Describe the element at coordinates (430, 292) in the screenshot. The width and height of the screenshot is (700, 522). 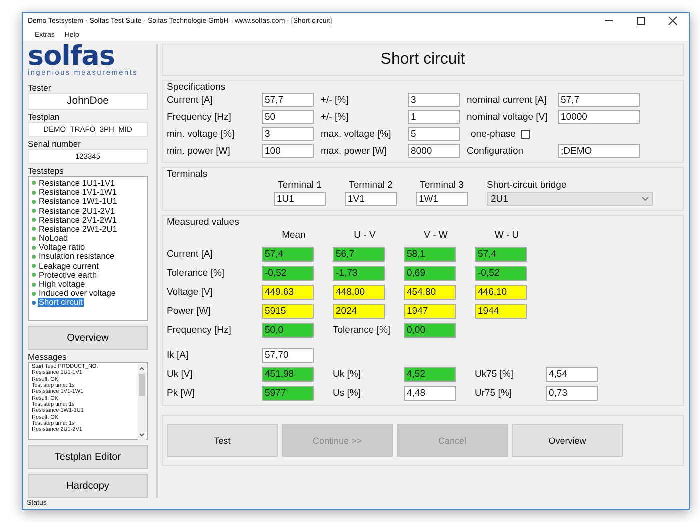
I see `value-cell: 454,80` at that location.